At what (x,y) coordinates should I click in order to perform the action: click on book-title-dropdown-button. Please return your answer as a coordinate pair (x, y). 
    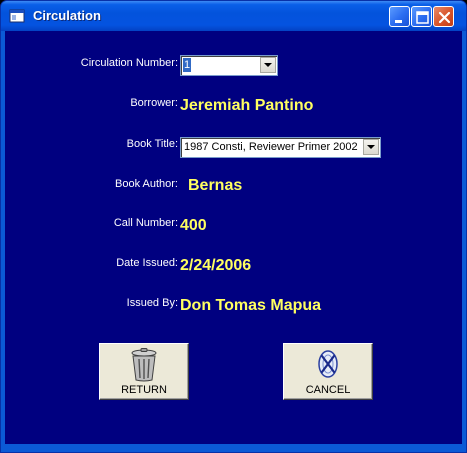
    Looking at the image, I should click on (371, 147).